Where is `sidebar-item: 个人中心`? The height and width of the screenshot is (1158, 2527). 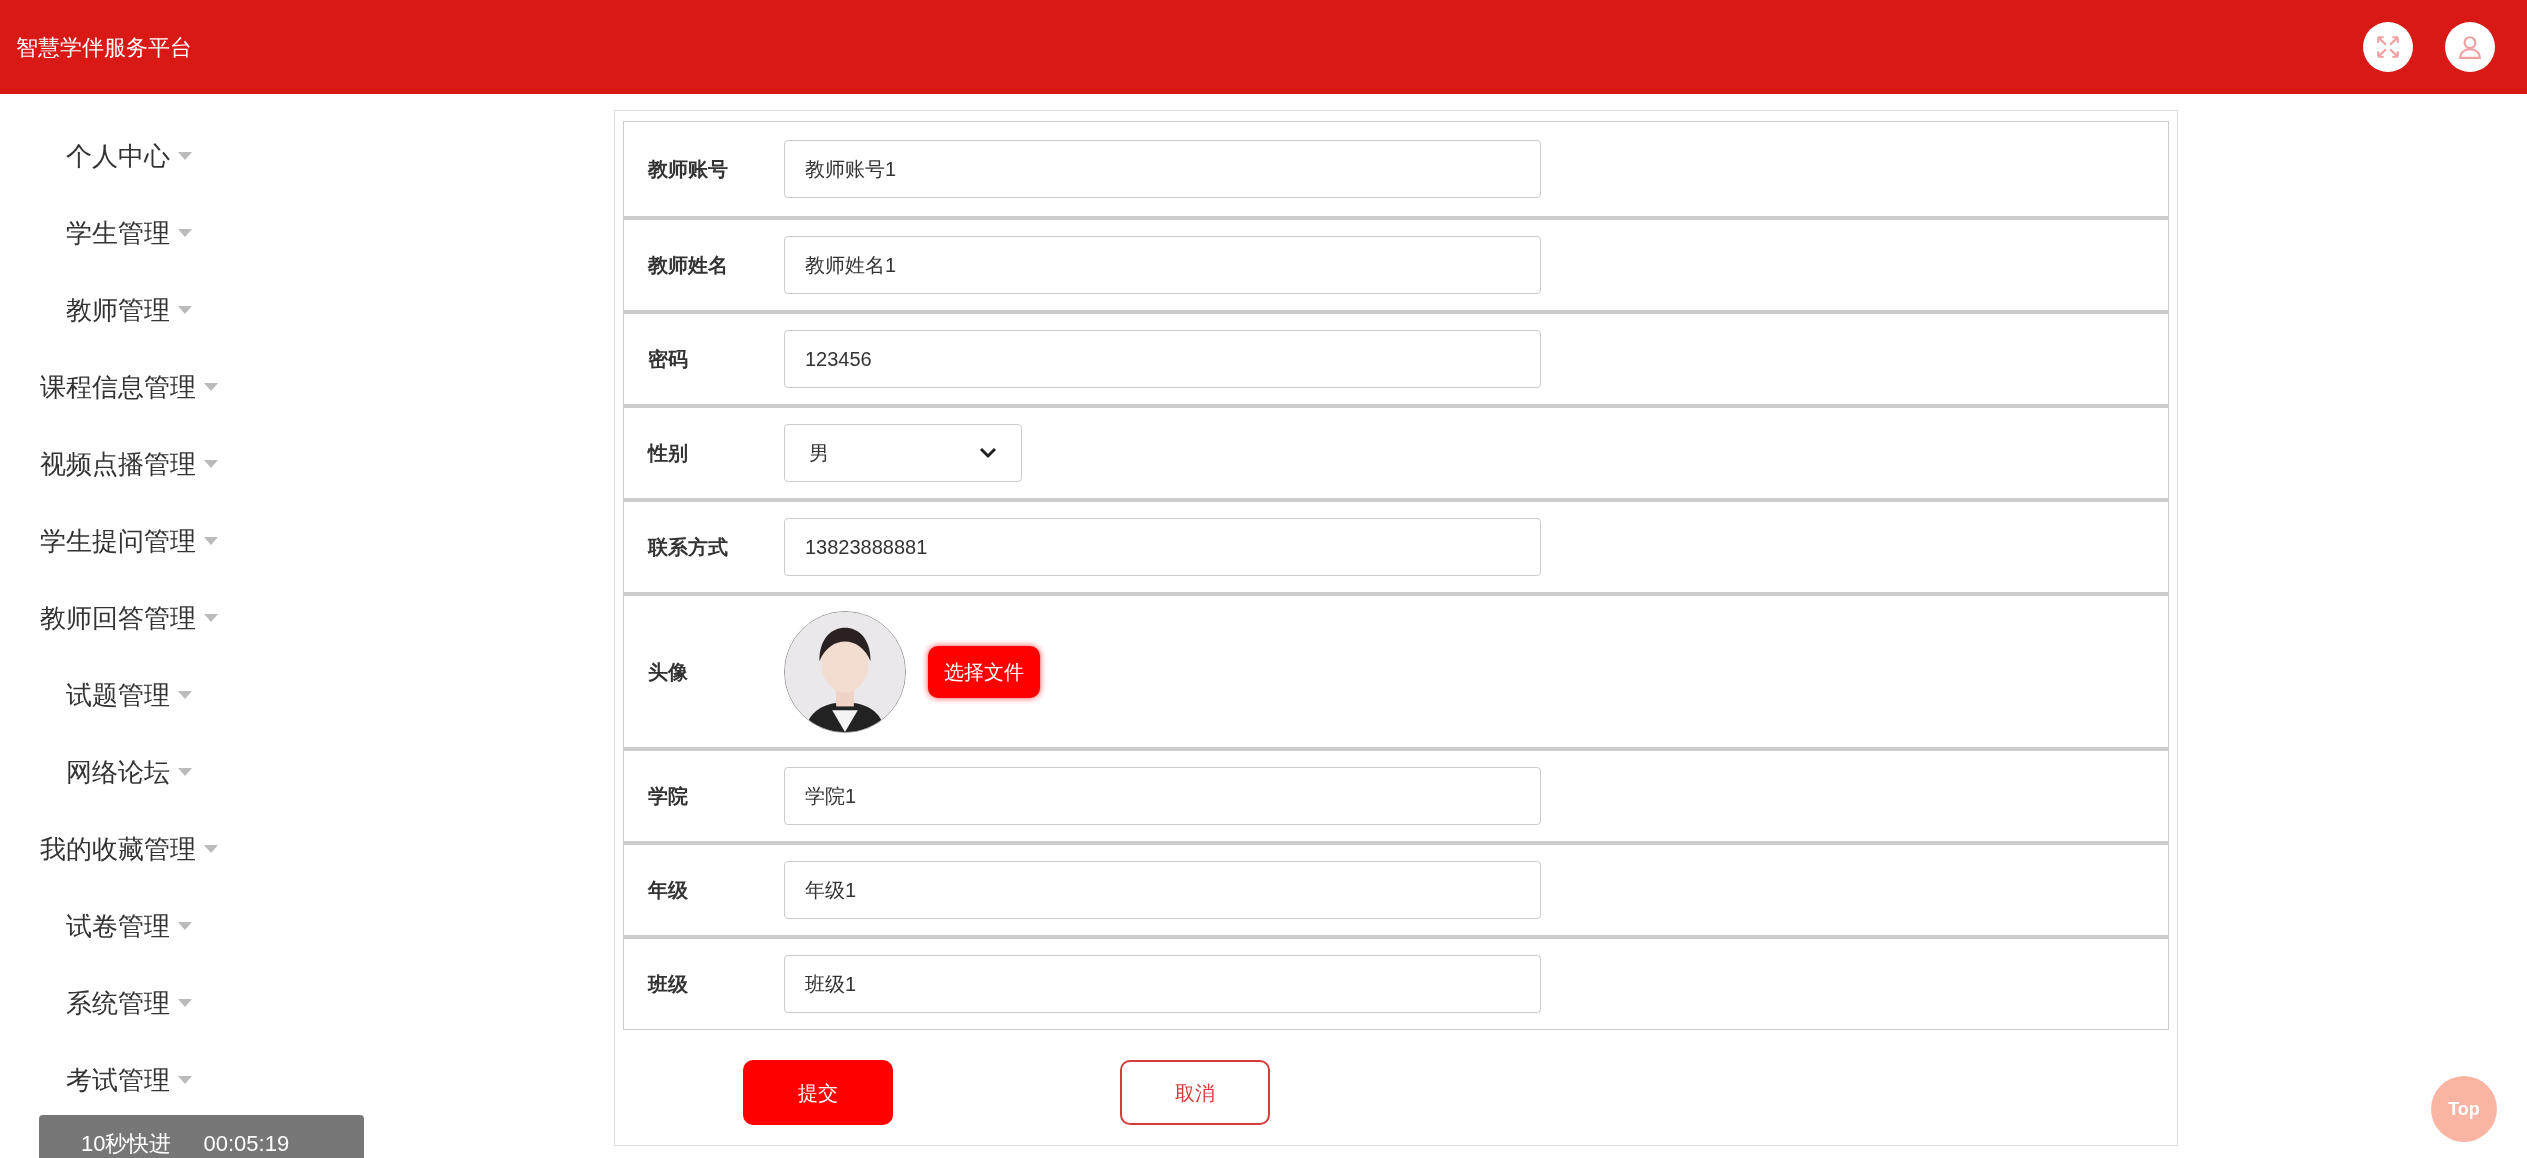
sidebar-item: 个人中心 is located at coordinates (118, 156).